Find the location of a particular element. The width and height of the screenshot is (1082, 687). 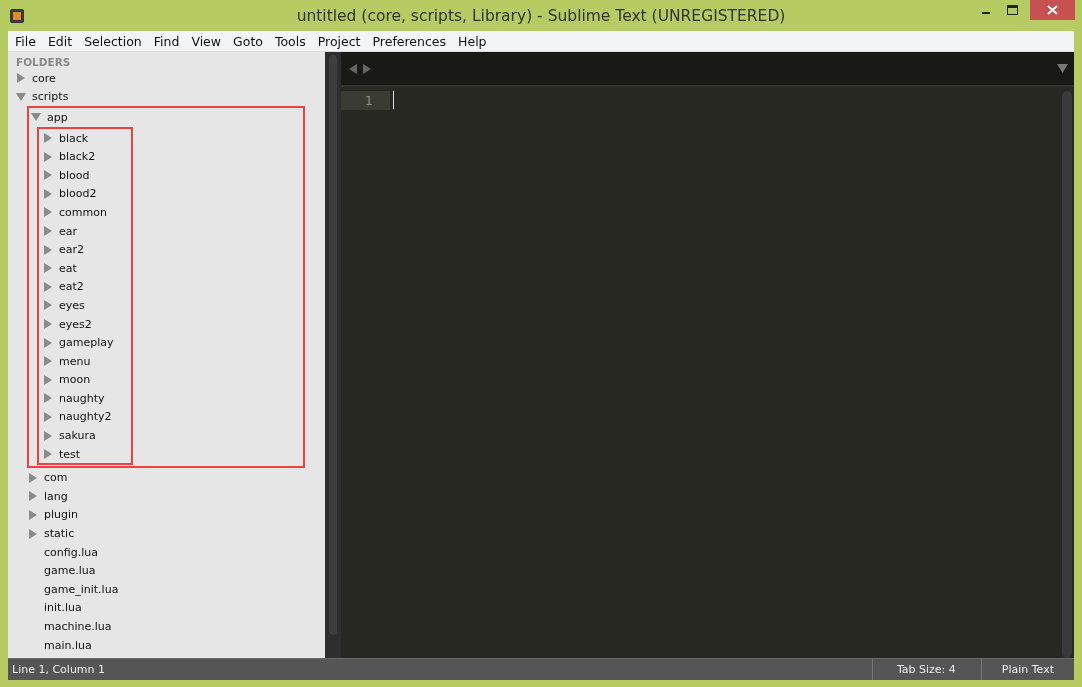

folder-entry: lang is located at coordinates (56, 496).